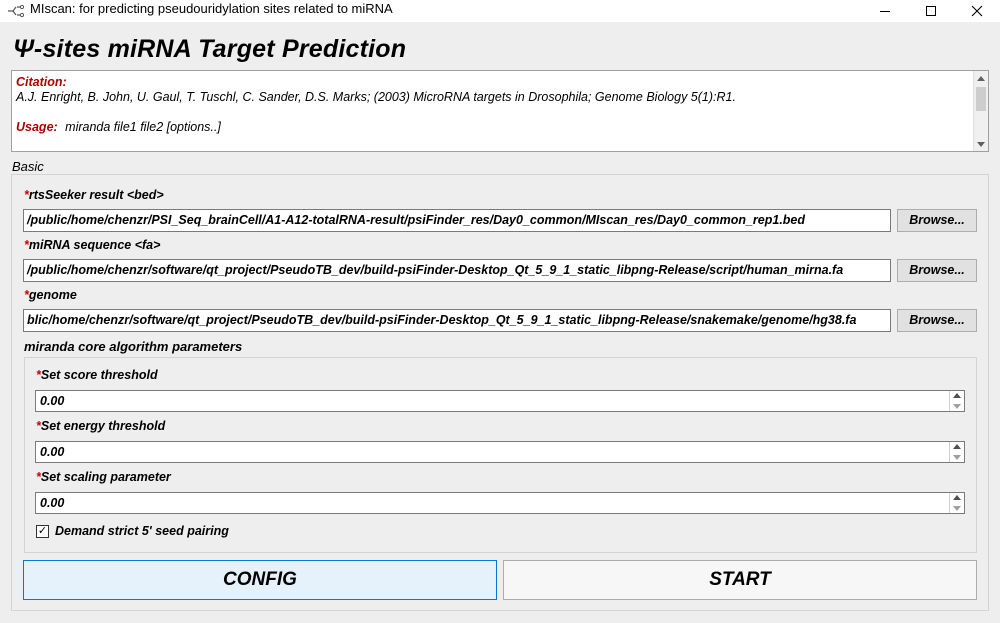 The image size is (1000, 623). I want to click on energy-spinbox: 0.00, so click(500, 452).